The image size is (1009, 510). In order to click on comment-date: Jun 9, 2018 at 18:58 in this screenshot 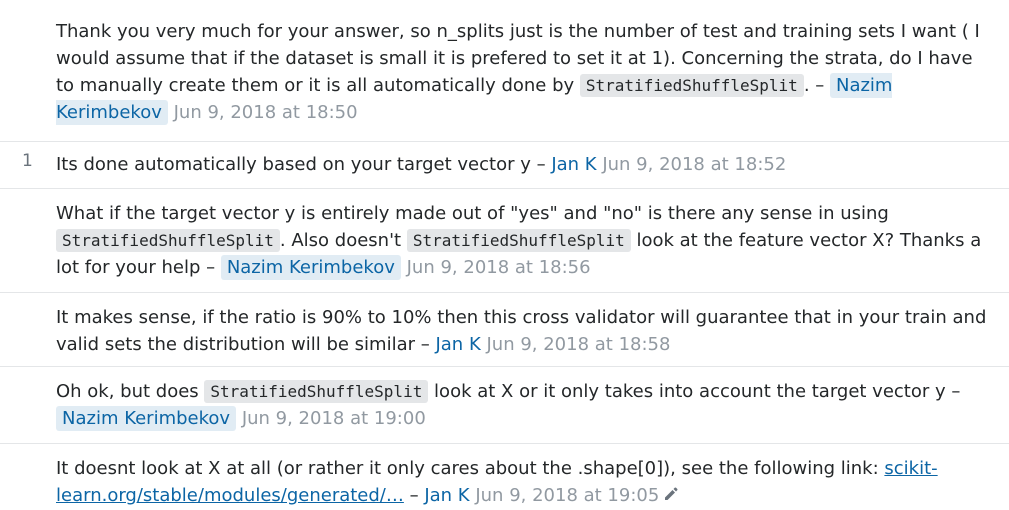, I will do `click(578, 344)`.